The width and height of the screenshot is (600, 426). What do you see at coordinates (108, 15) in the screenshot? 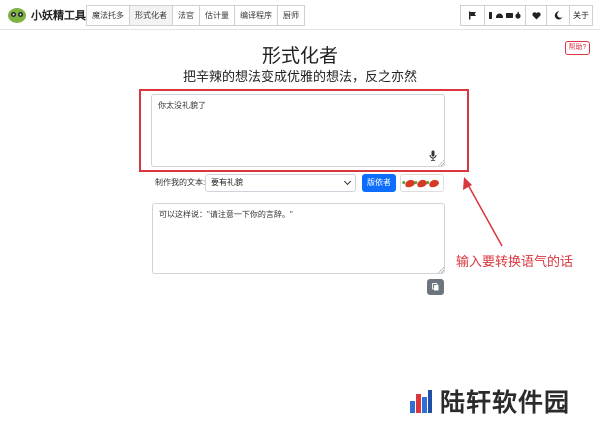
I see `tab-magic-todo: 魔法托多` at bounding box center [108, 15].